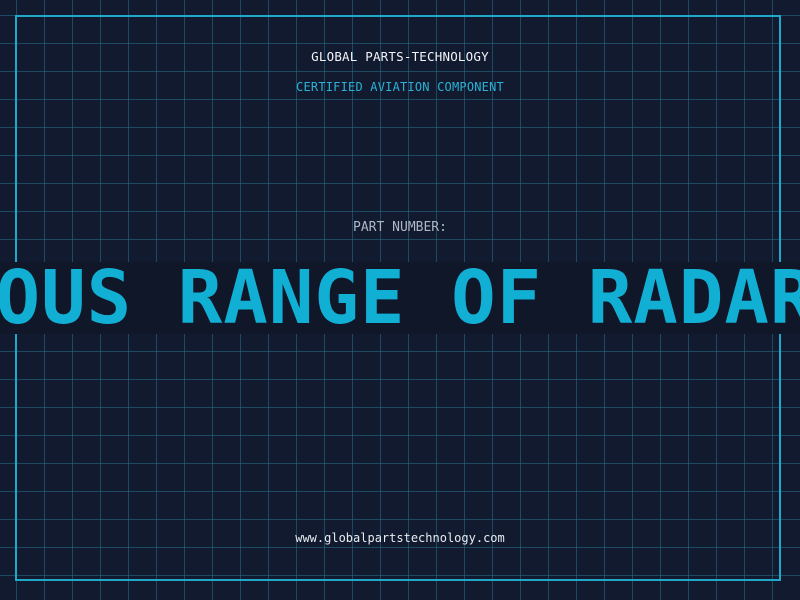  Describe the element at coordinates (400, 87) in the screenshot. I see `certification-subtitle: CERTIFIED AVIATION COMPONENT` at that location.